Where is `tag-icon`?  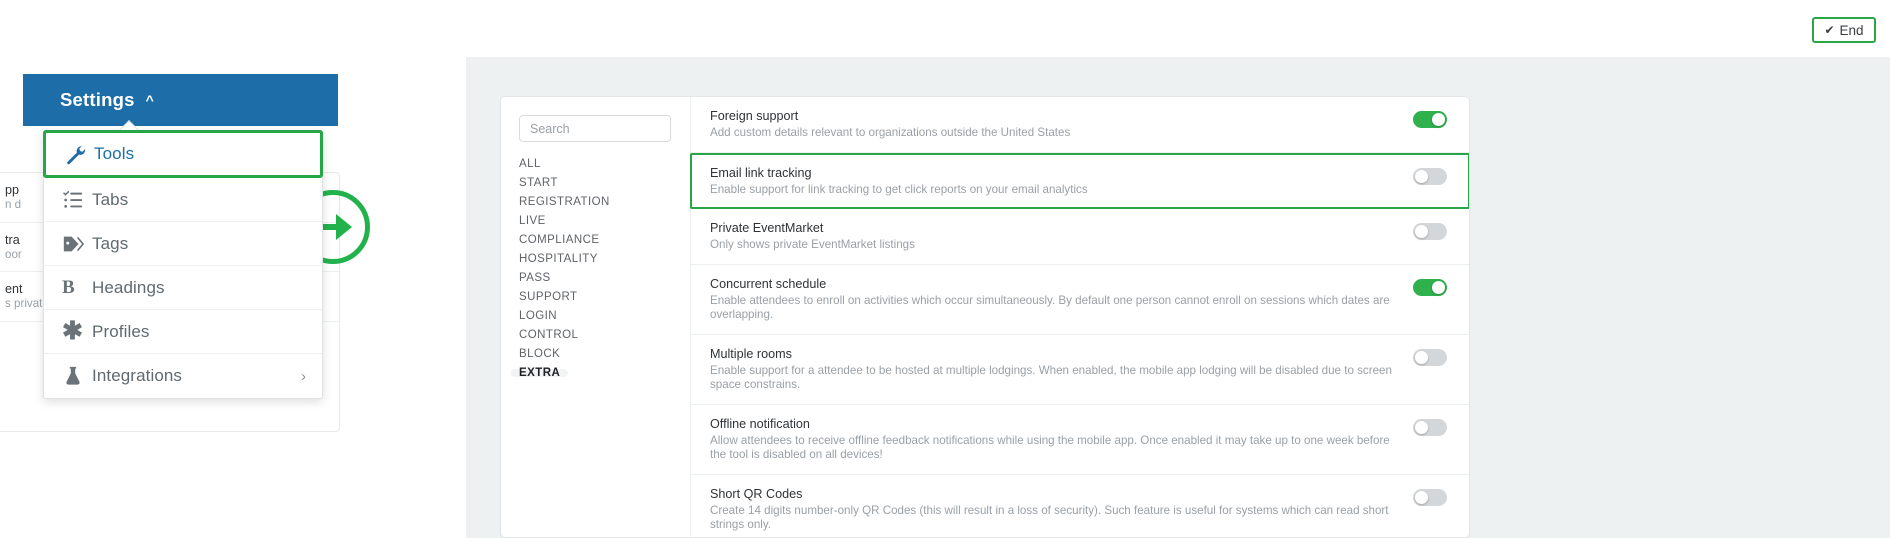 tag-icon is located at coordinates (77, 244).